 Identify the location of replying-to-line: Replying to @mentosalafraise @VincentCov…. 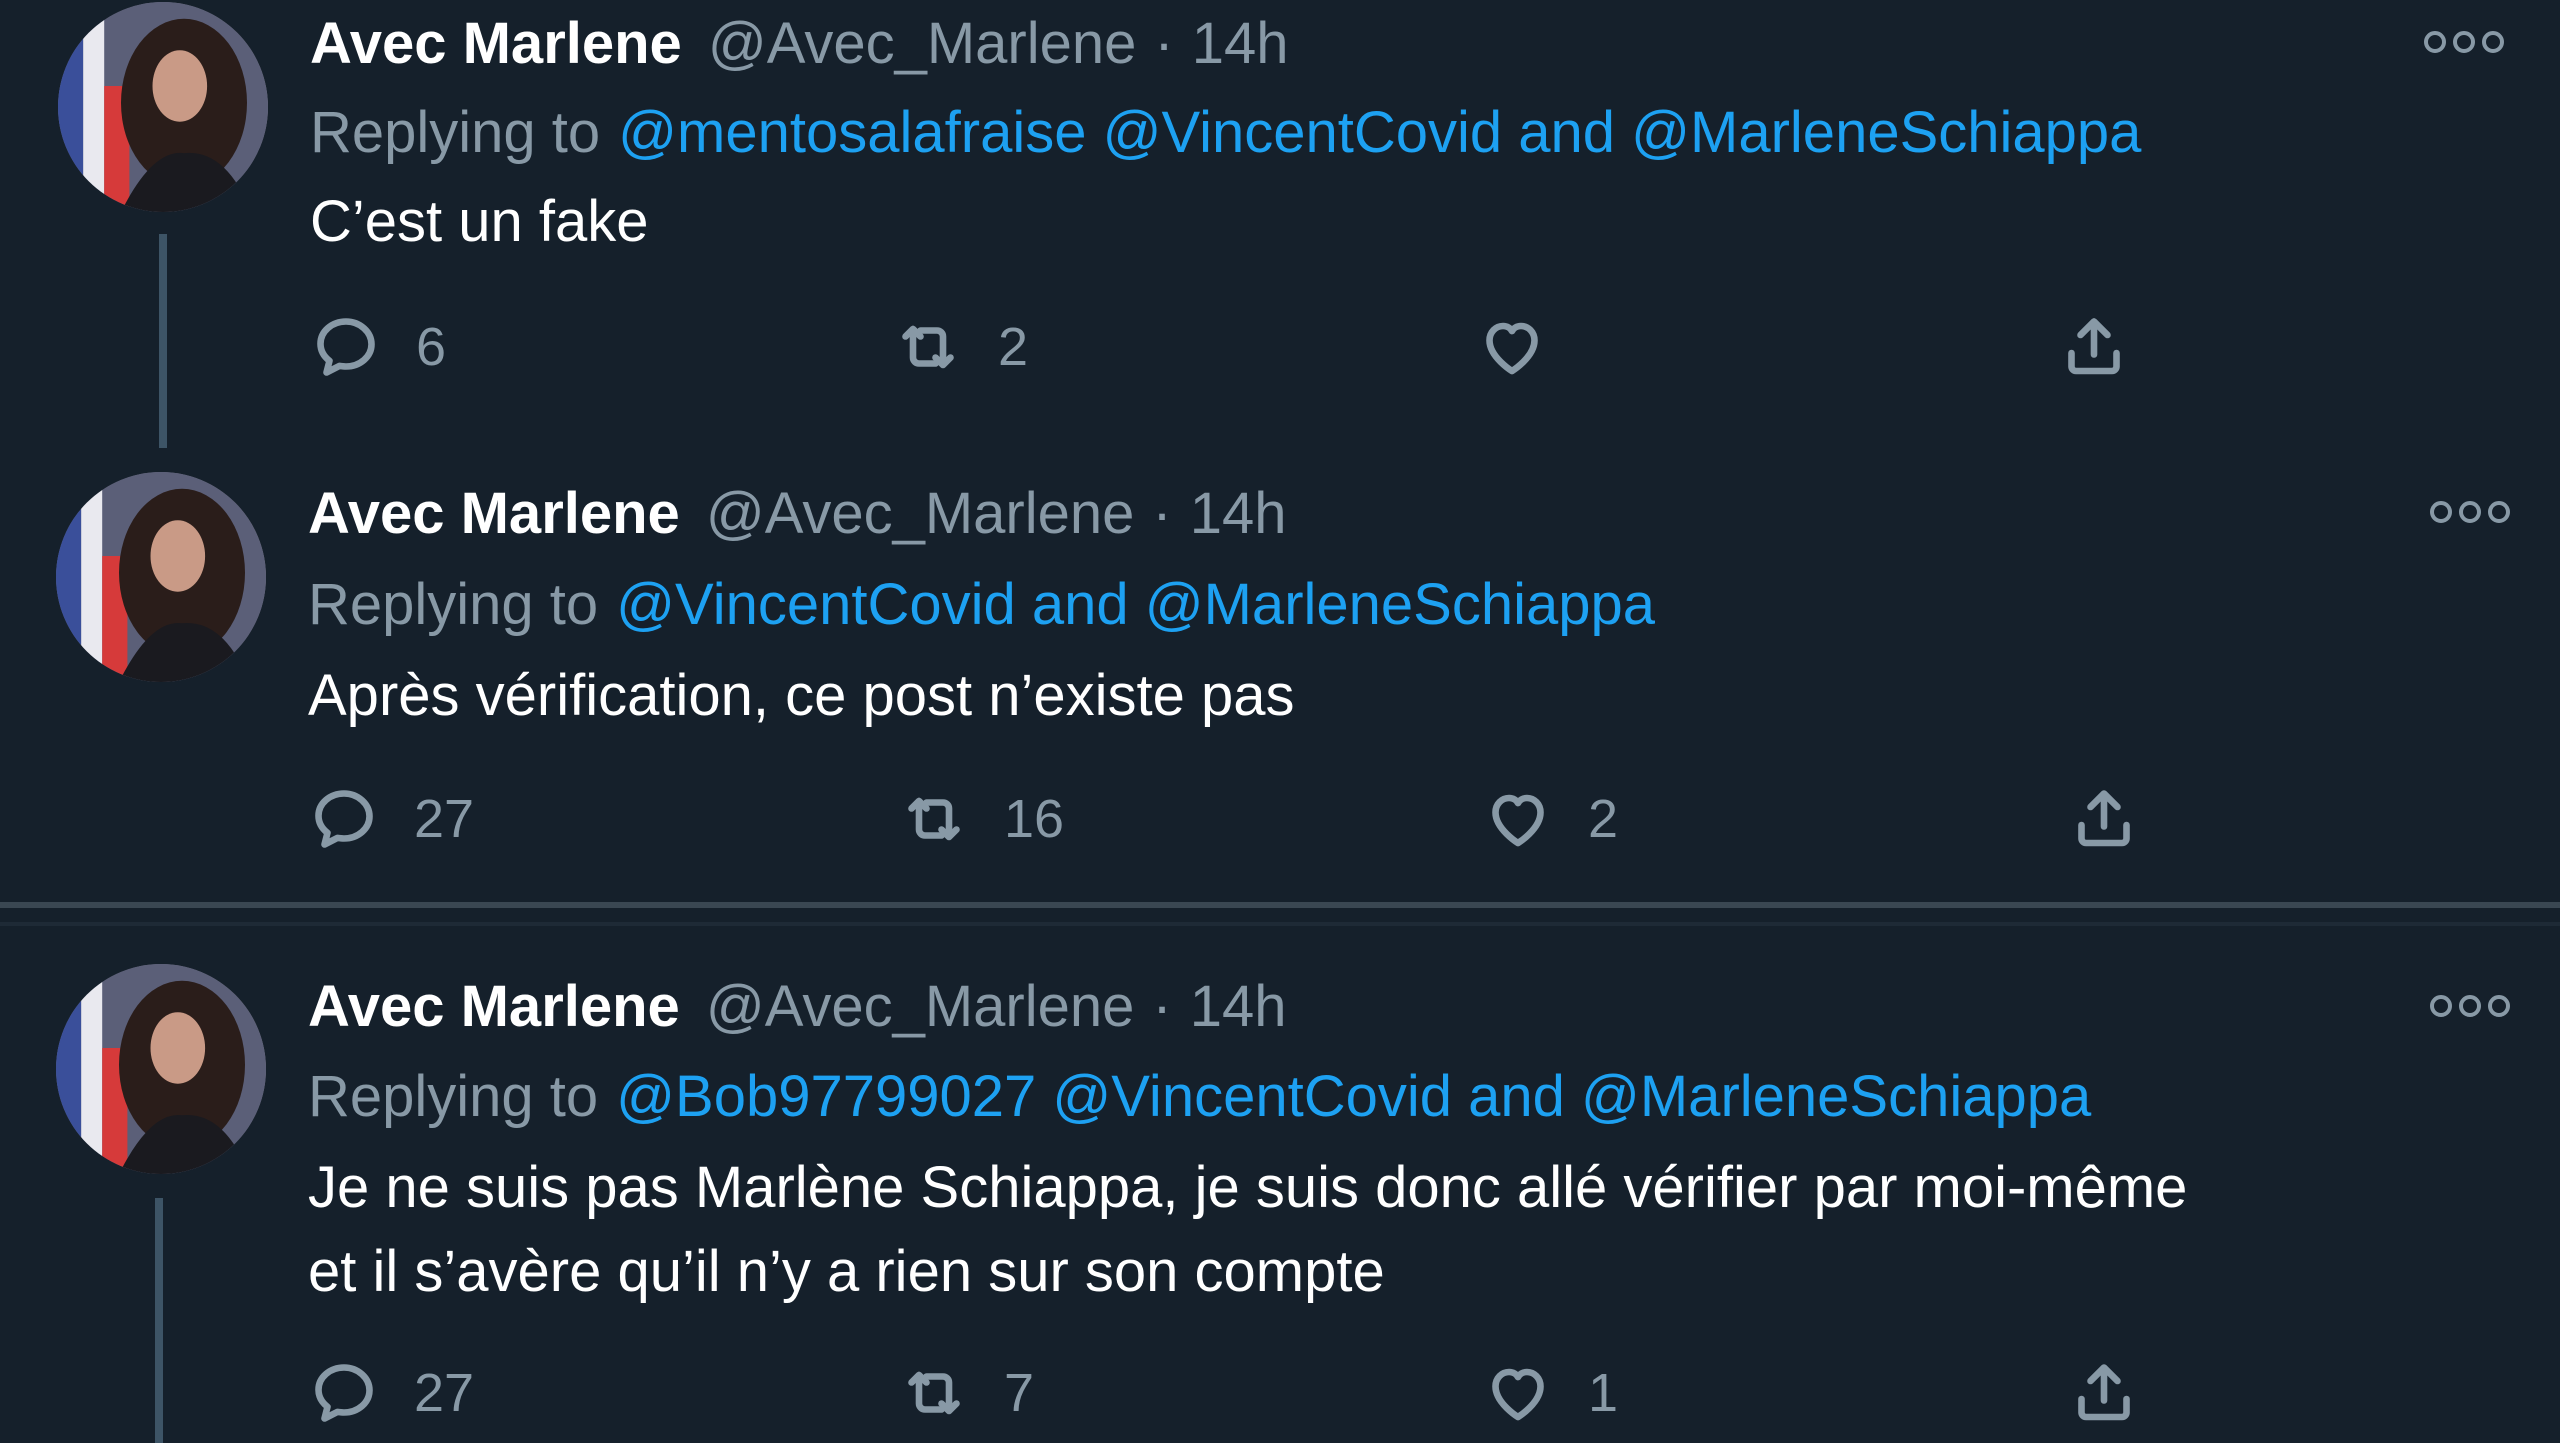
(1225, 132).